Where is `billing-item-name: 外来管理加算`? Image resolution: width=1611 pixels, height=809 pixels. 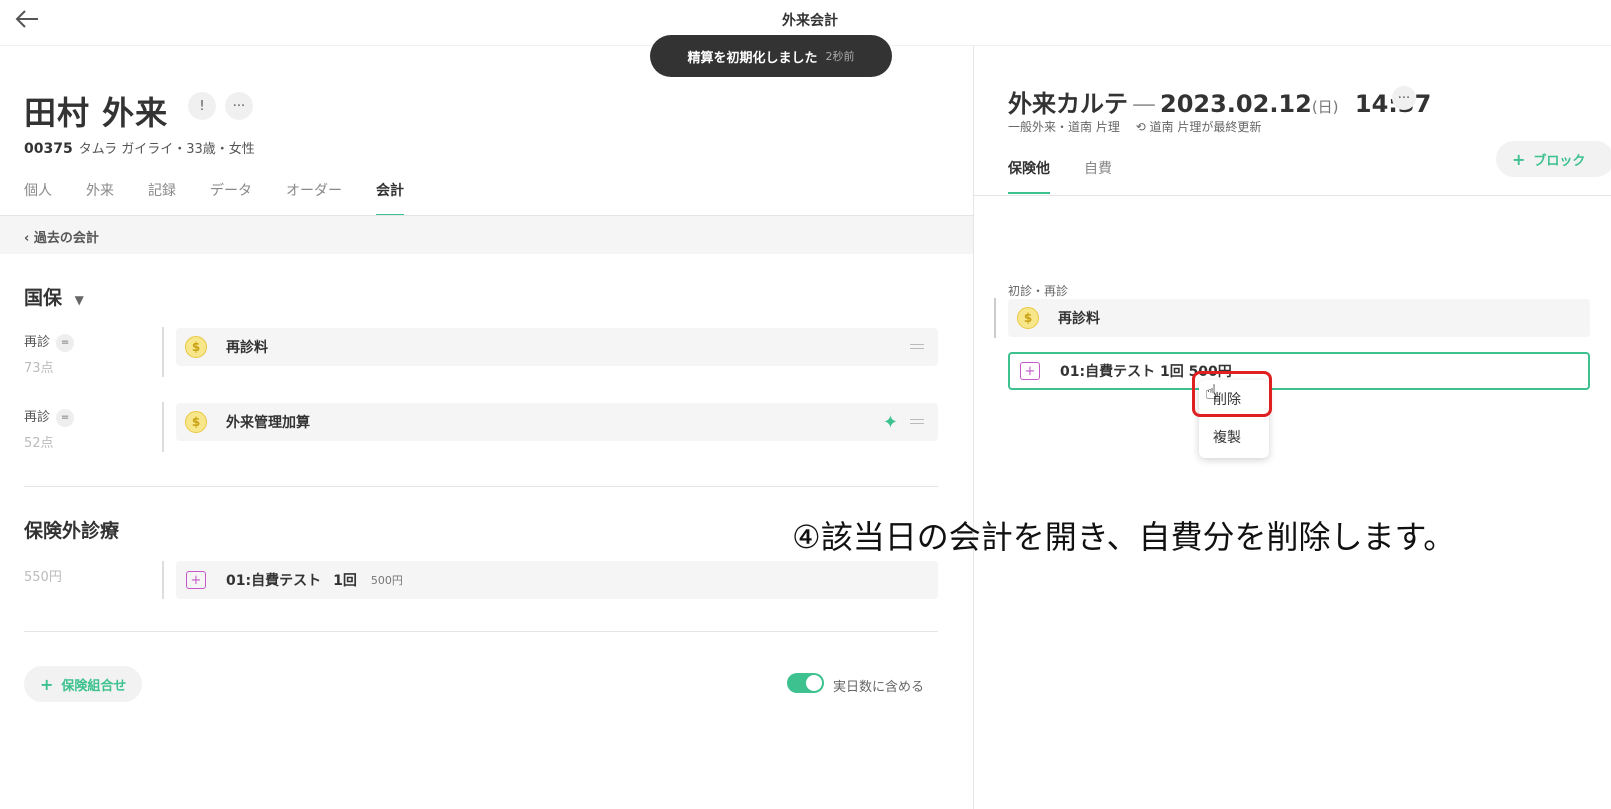 billing-item-name: 外来管理加算 is located at coordinates (268, 423).